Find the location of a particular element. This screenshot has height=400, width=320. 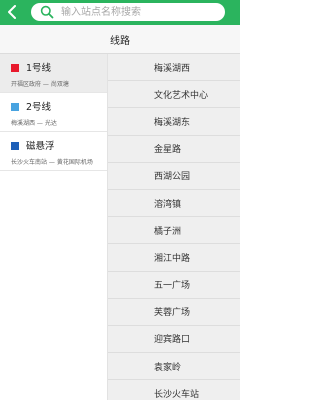

search-icon is located at coordinates (47, 12).